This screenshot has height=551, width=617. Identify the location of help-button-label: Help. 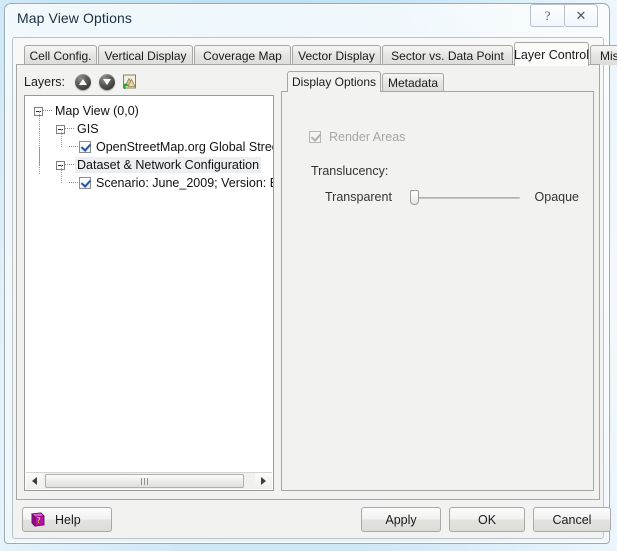
(68, 519).